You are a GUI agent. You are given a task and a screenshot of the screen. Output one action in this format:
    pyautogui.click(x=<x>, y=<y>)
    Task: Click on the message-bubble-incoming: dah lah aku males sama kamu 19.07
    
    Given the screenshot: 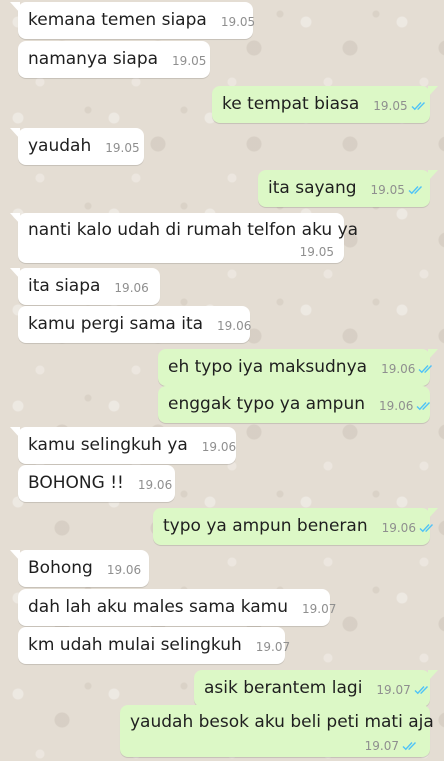 What is the action you would take?
    pyautogui.click(x=177, y=607)
    